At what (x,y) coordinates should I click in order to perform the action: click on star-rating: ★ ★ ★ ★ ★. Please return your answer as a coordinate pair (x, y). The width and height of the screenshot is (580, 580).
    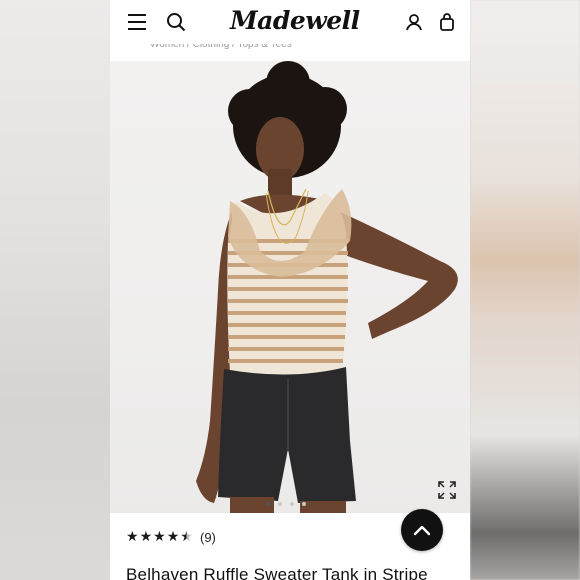
    Looking at the image, I should click on (159, 536).